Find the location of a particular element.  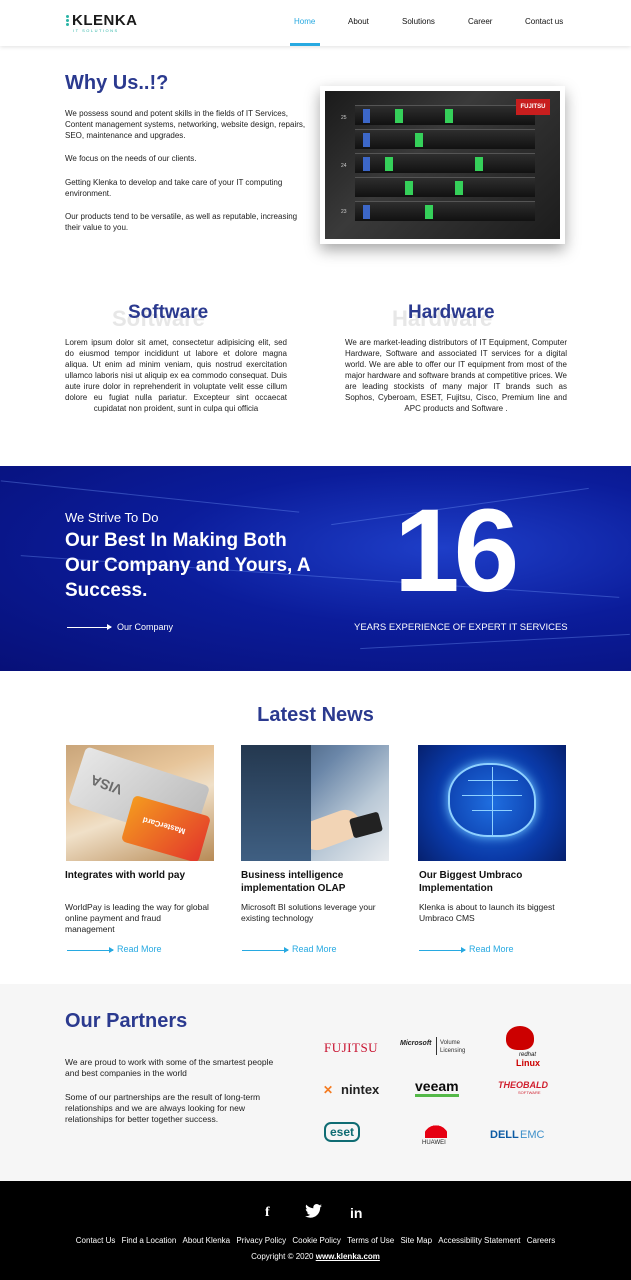

copyright: Copyright © 2020 www.klenka.com is located at coordinates (315, 1256).